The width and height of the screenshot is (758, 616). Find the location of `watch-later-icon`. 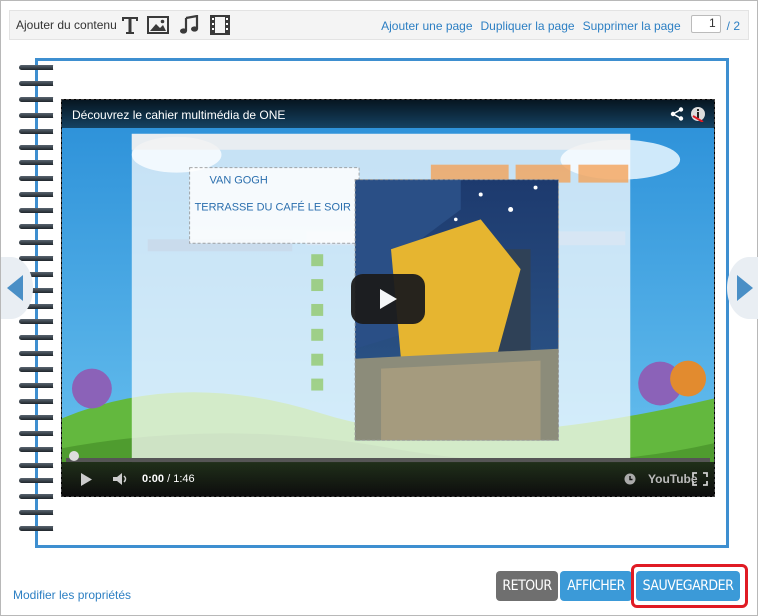

watch-later-icon is located at coordinates (630, 479).